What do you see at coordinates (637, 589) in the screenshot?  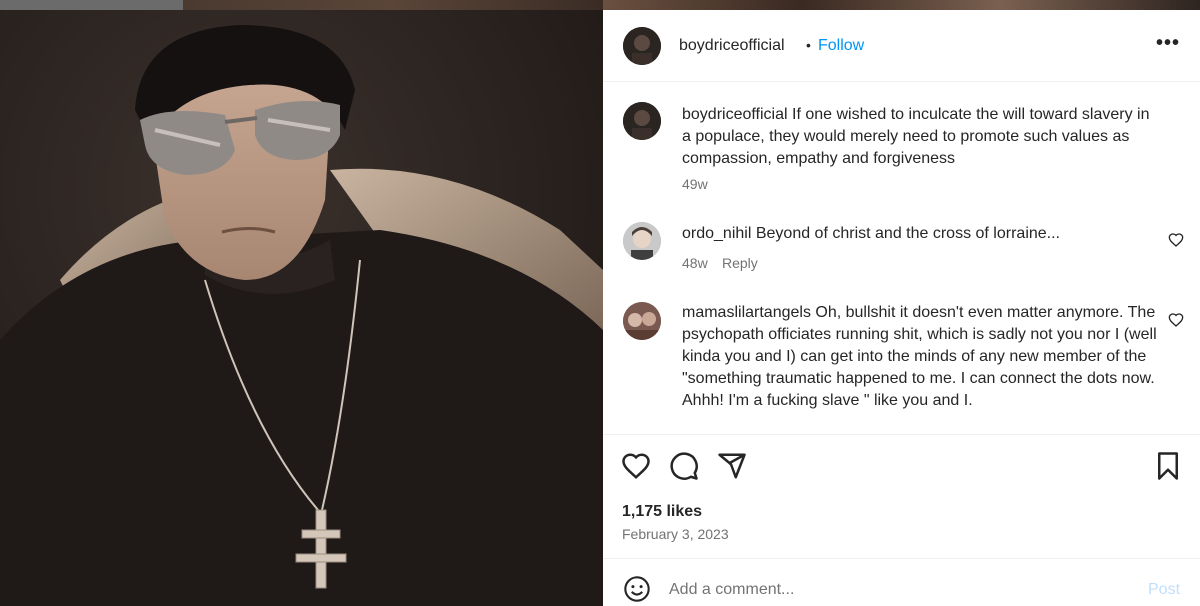 I see `emoji-icon` at bounding box center [637, 589].